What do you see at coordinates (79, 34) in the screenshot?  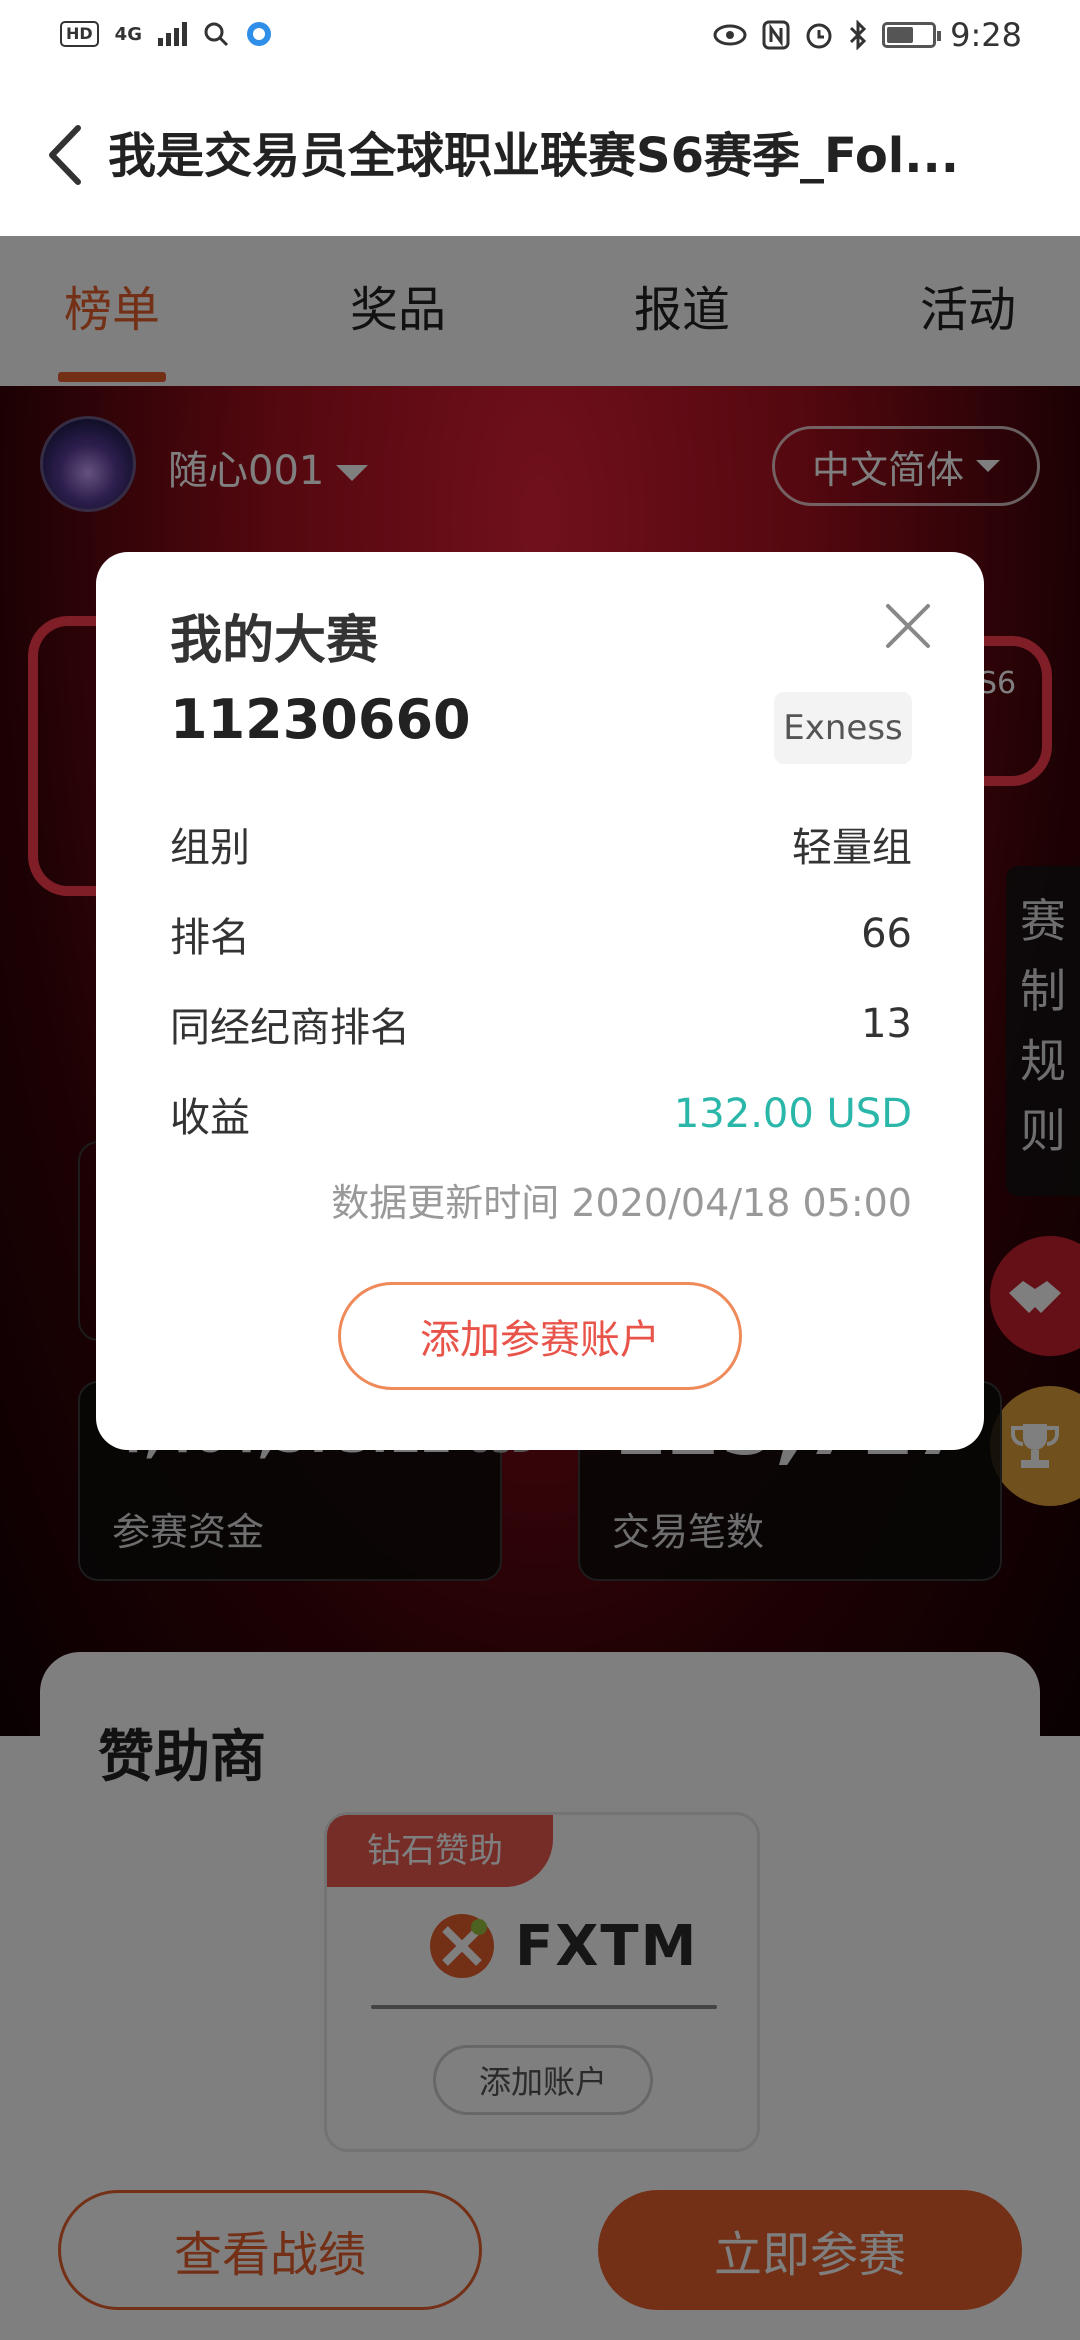 I see `hd-badge: HD` at bounding box center [79, 34].